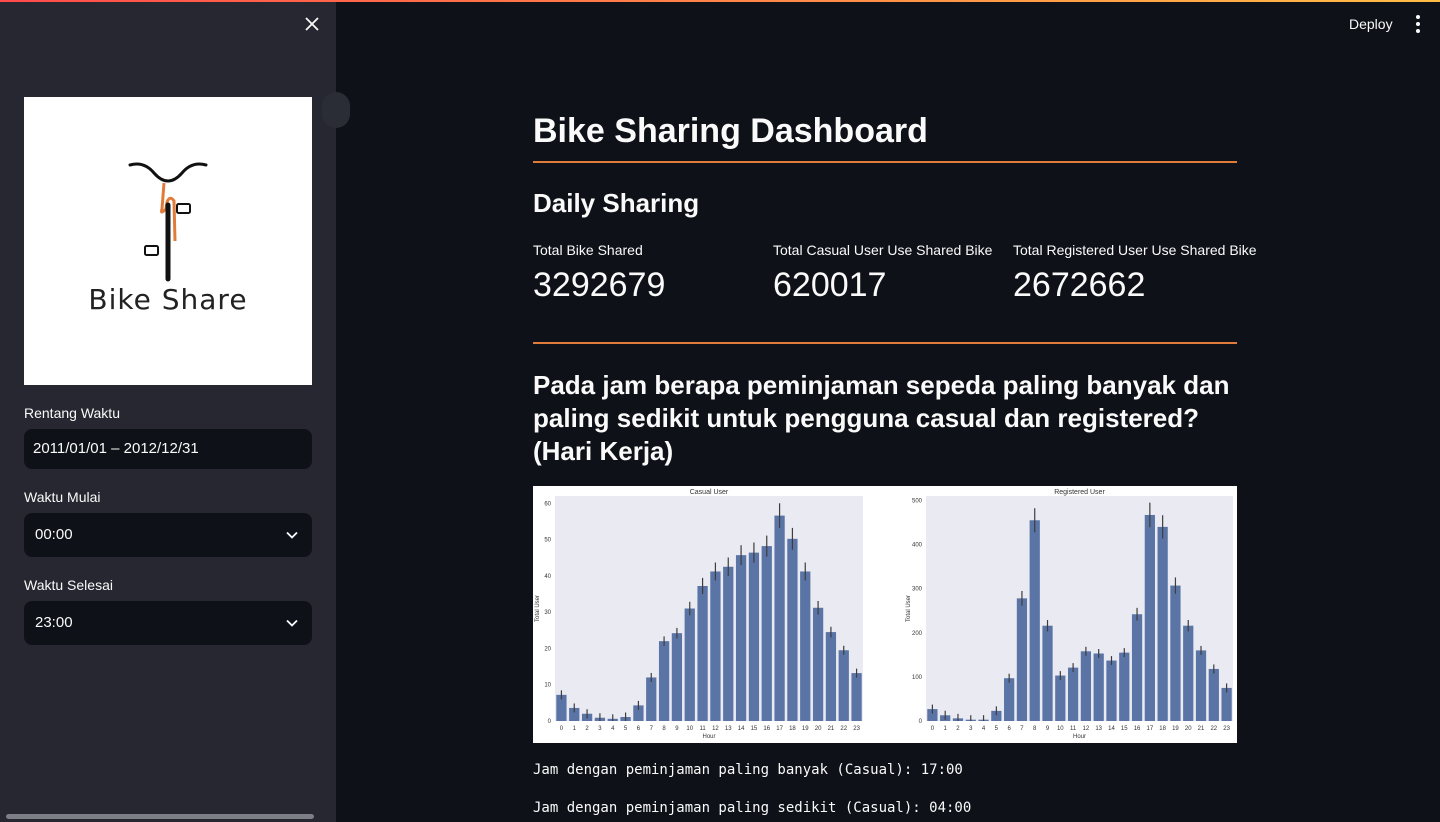  I want to click on deploy-button: Deploy, so click(1371, 24).